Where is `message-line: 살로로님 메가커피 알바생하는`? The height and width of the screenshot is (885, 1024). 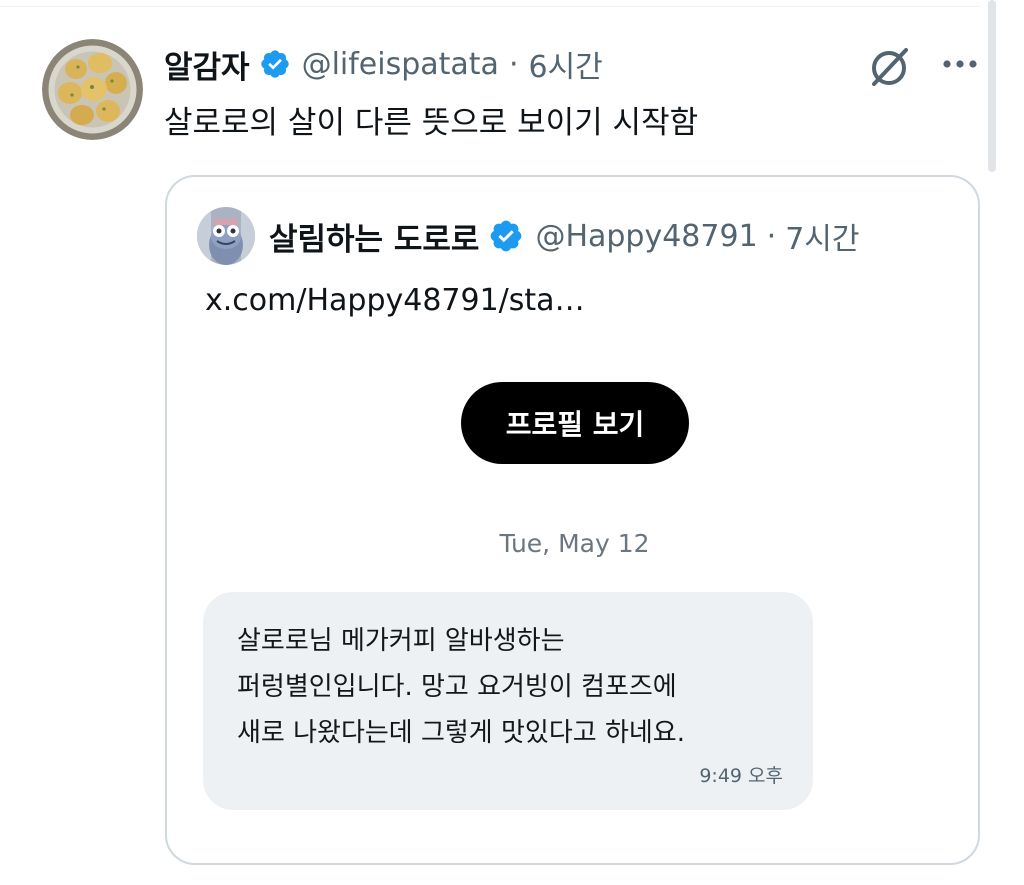 message-line: 살로로님 메가커피 알바생하는 is located at coordinates (401, 641).